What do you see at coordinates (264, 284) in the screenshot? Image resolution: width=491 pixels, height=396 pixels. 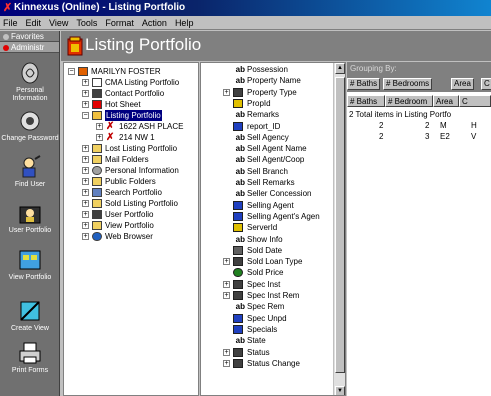 I see `field-label: Spec Inst` at bounding box center [264, 284].